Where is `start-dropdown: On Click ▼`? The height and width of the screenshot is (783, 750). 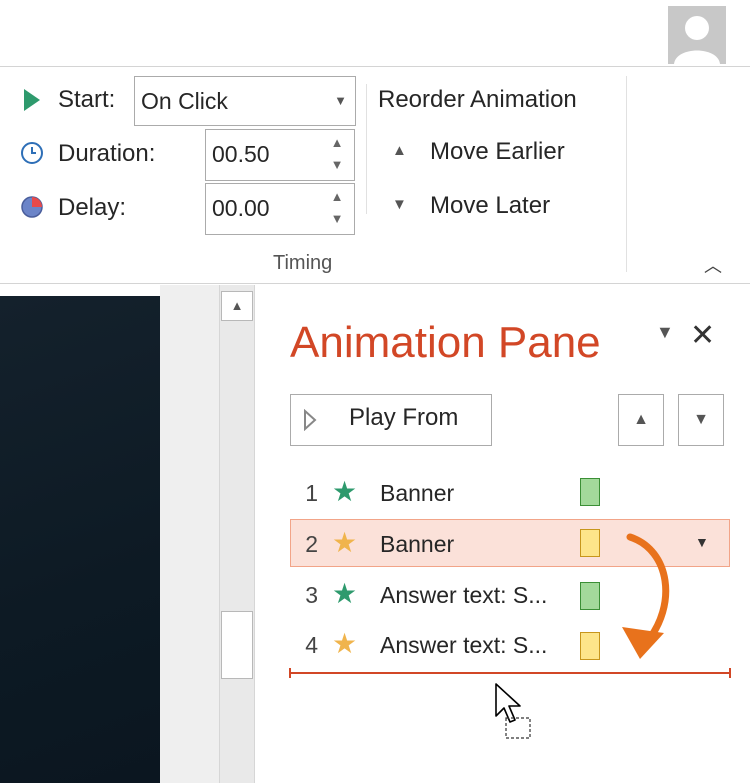 start-dropdown: On Click ▼ is located at coordinates (245, 101).